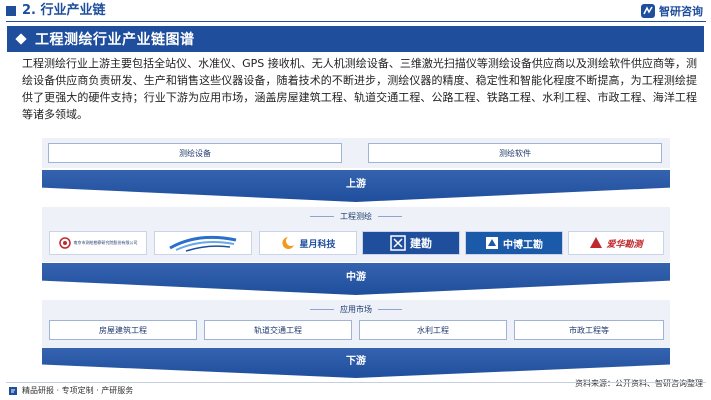  I want to click on downstream-band: 下游, so click(356, 363).